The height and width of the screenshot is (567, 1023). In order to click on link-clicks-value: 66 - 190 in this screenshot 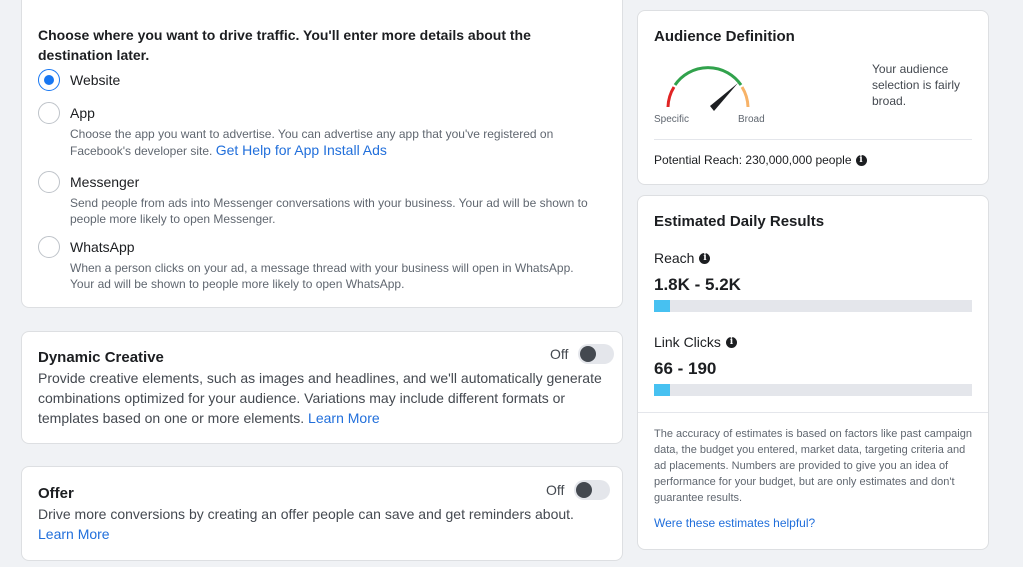, I will do `click(685, 368)`.